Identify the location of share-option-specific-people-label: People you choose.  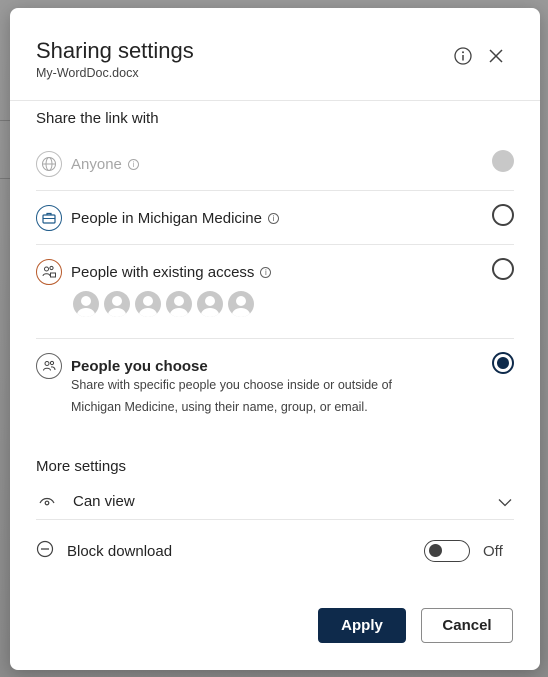
(139, 366).